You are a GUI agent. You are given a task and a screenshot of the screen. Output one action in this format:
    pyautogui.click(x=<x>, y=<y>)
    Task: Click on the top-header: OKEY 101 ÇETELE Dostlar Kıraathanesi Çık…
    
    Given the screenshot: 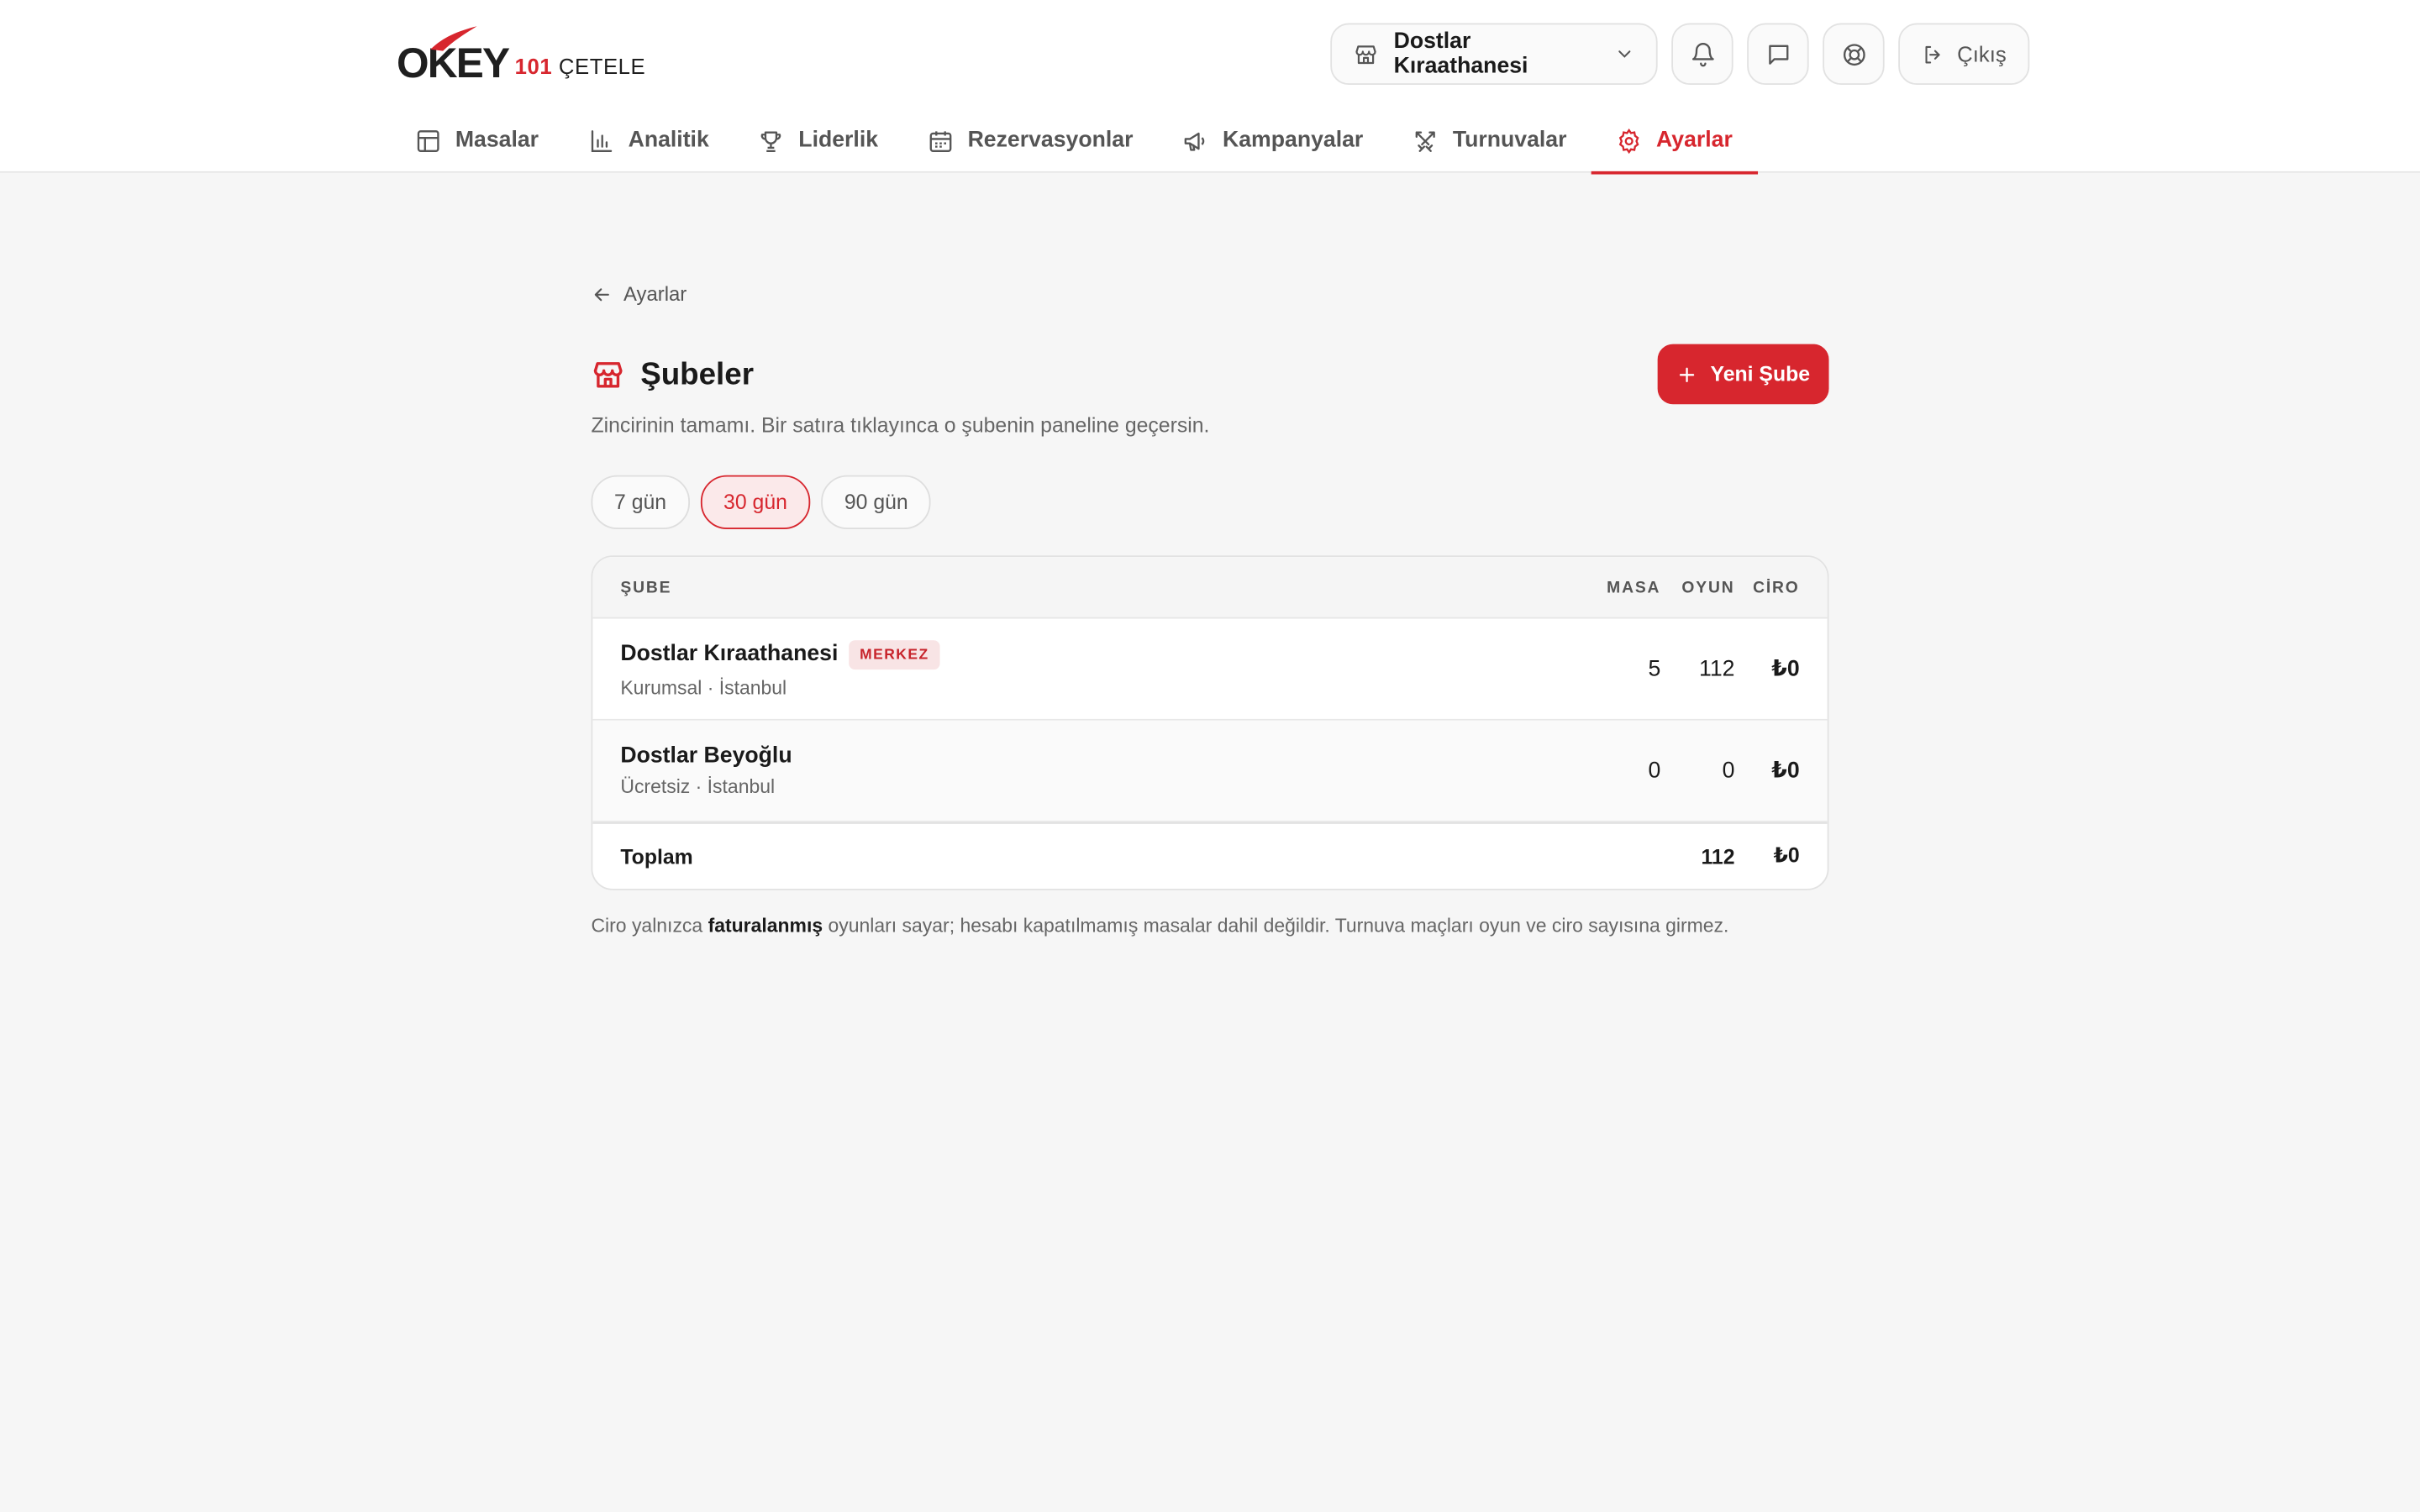 What is the action you would take?
    pyautogui.click(x=1210, y=87)
    